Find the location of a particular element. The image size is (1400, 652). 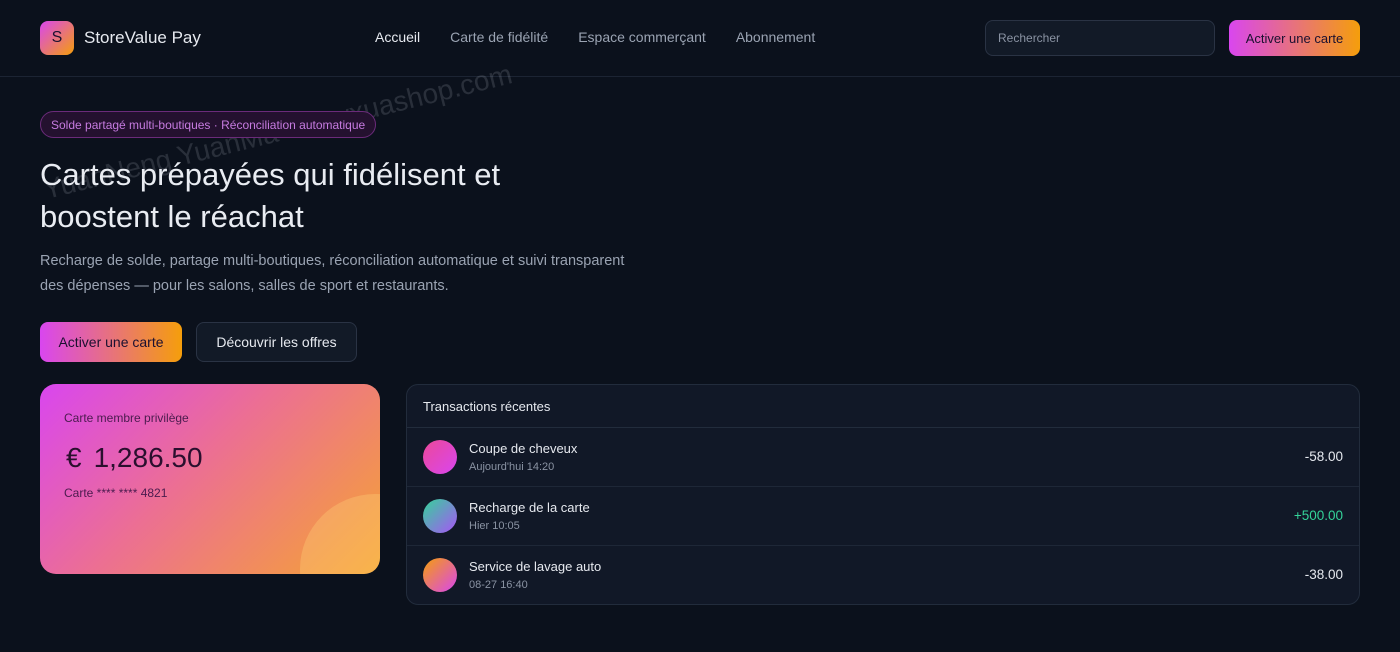

card-balance: €1,286.50 is located at coordinates (134, 458).